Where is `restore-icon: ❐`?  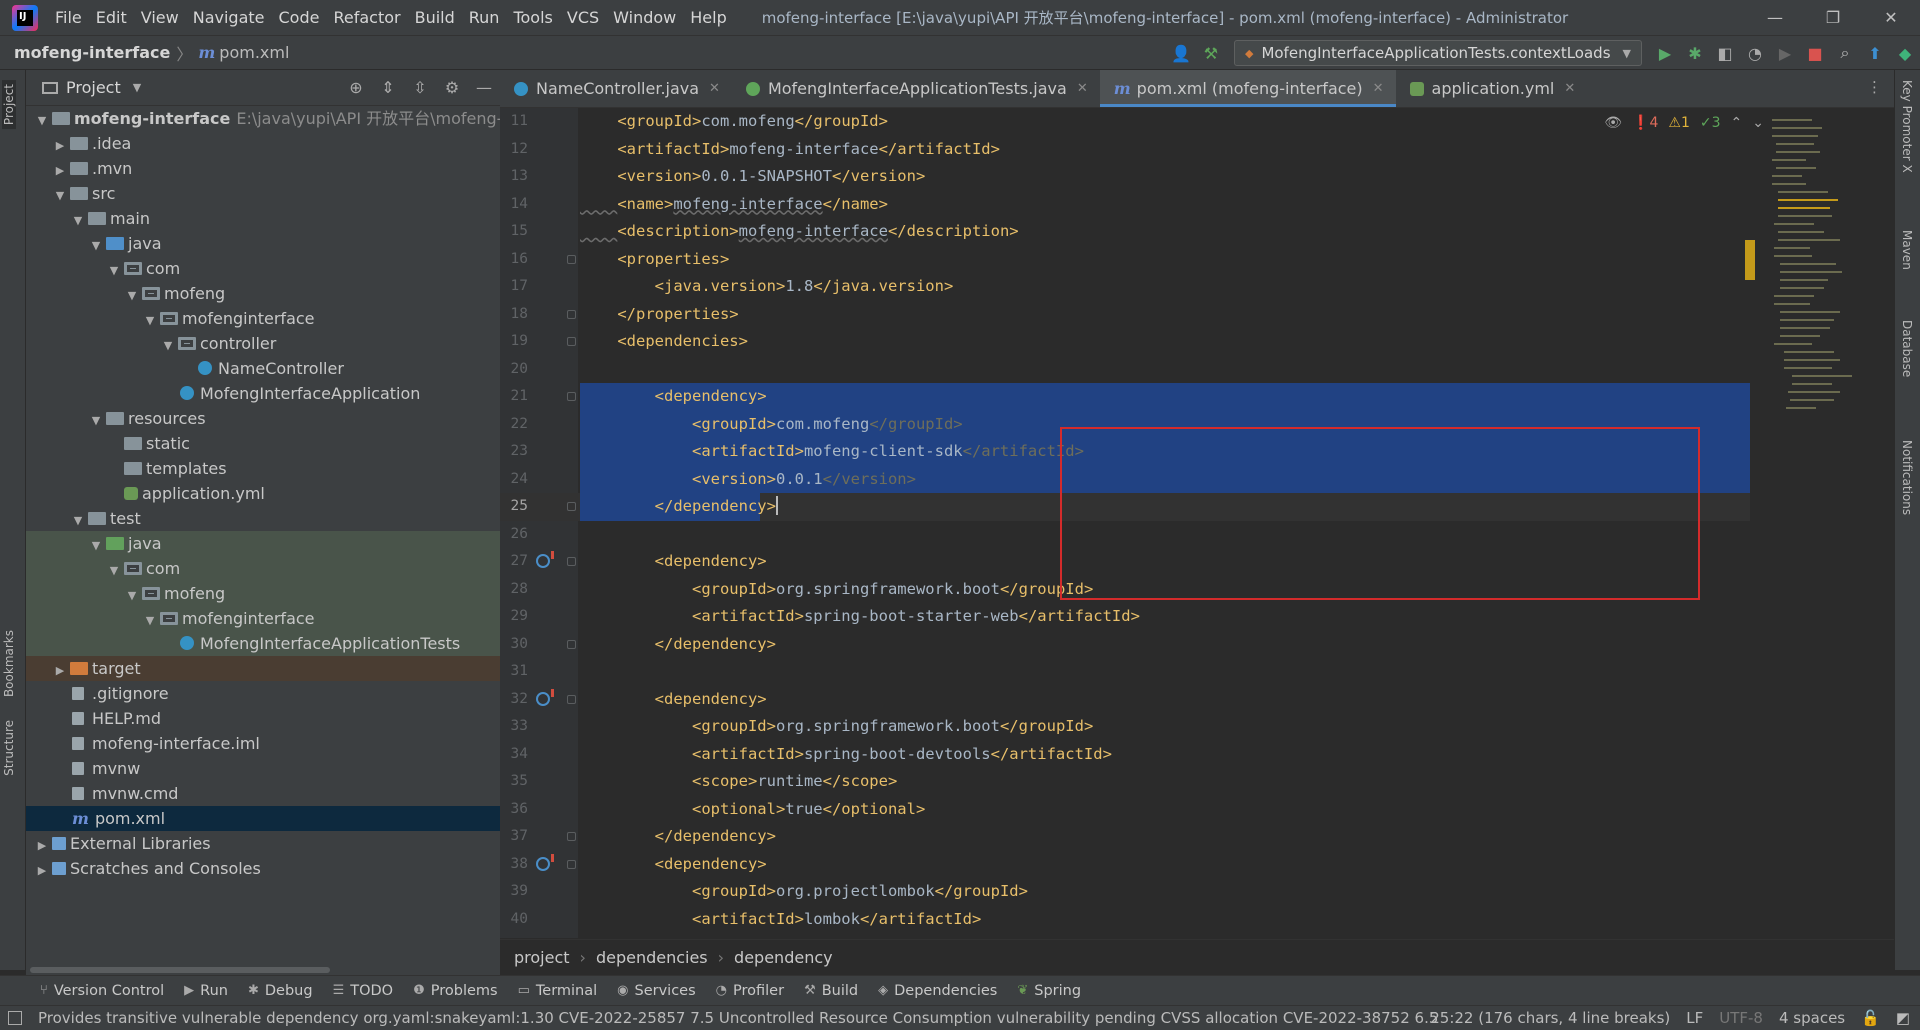
restore-icon: ❐ is located at coordinates (1833, 18).